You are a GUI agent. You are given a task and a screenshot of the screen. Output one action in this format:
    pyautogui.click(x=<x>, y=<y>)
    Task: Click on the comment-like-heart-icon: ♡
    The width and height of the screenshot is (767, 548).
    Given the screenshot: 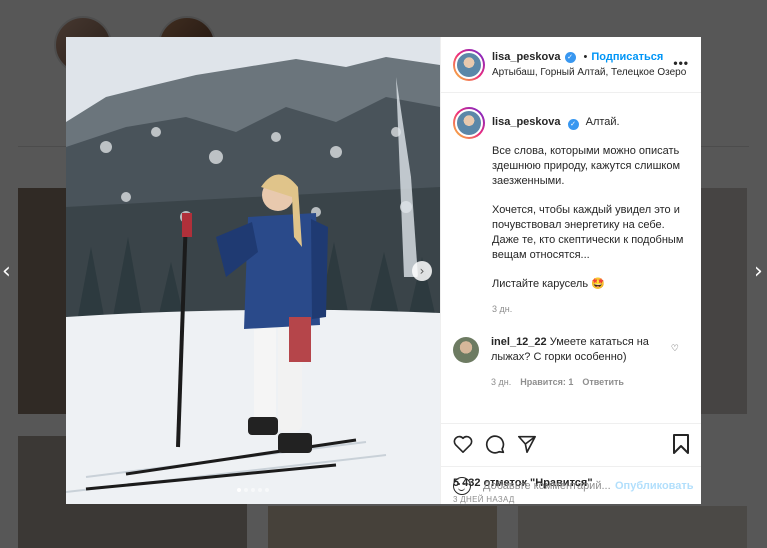 What is the action you would take?
    pyautogui.click(x=675, y=349)
    